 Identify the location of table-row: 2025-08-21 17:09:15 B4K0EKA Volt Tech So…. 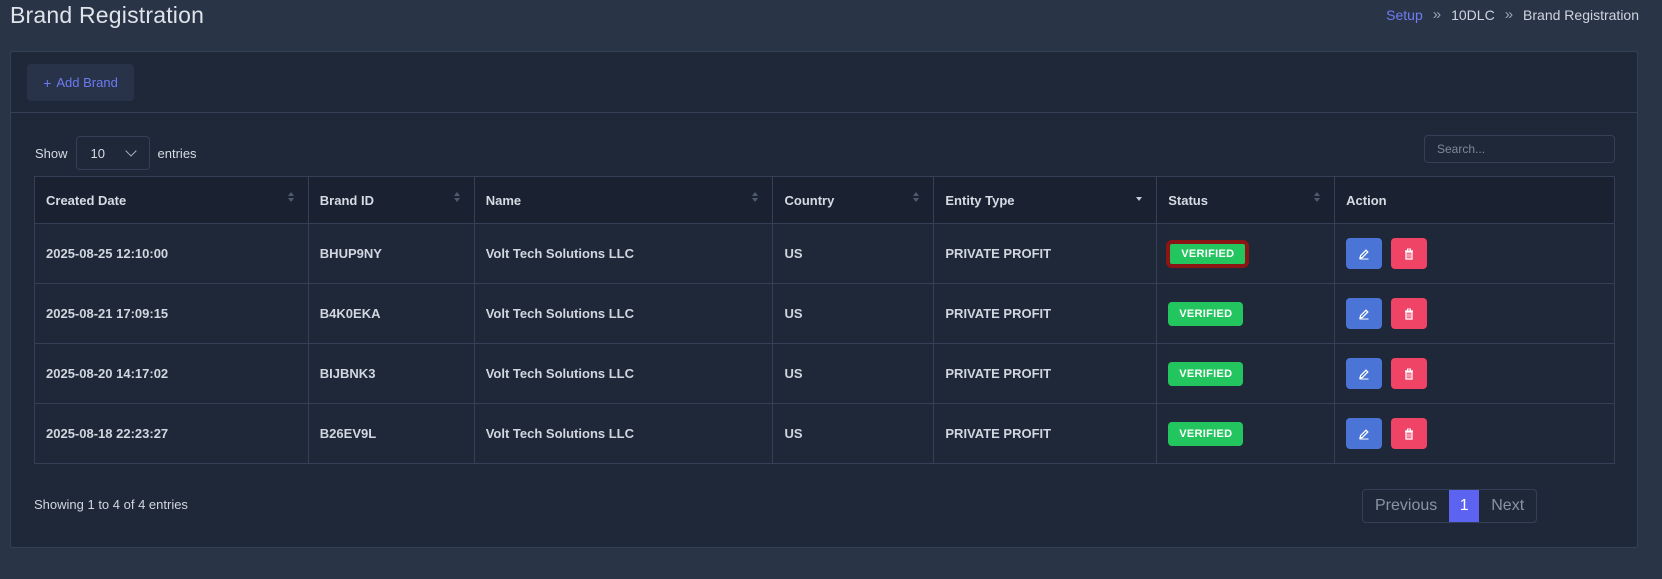
(824, 313).